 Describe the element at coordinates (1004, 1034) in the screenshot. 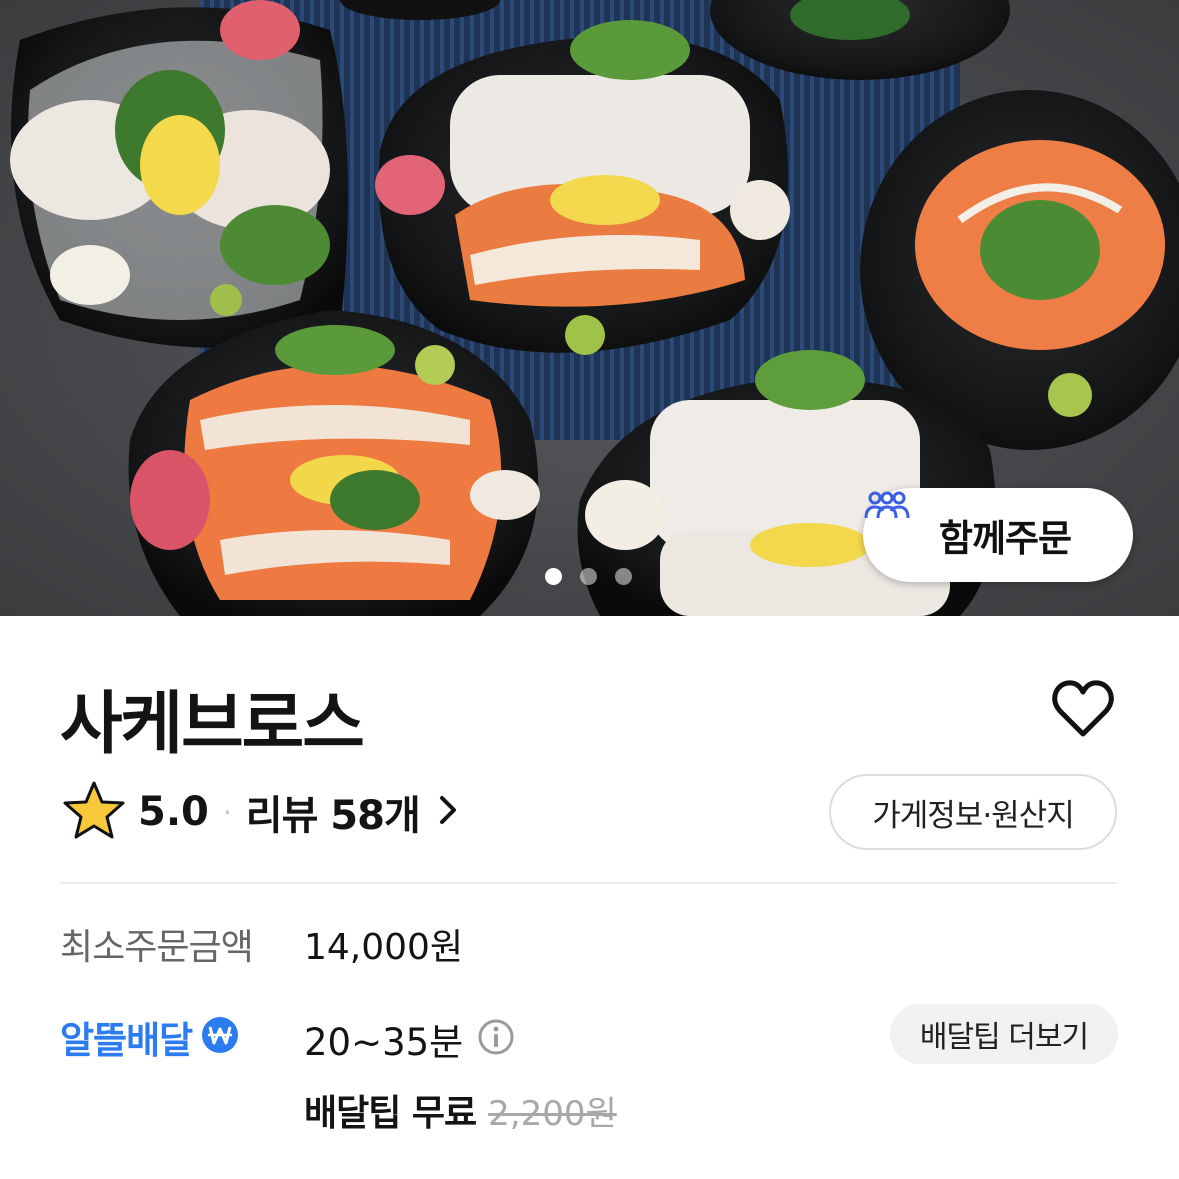

I see `delivery-tip-more-button: 배달팁 더보기` at that location.